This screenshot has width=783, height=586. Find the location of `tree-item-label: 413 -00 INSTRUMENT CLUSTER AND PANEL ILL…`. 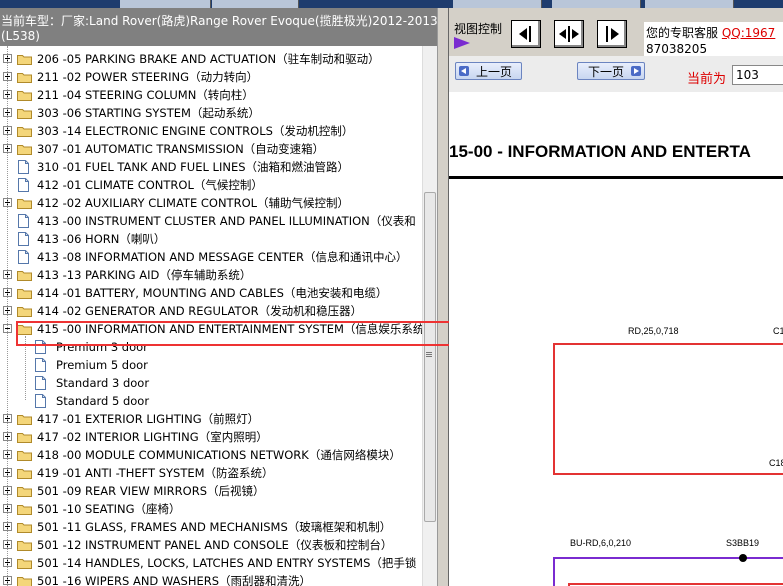

tree-item-label: 413 -00 INSTRUMENT CLUSTER AND PANEL ILL… is located at coordinates (226, 221).